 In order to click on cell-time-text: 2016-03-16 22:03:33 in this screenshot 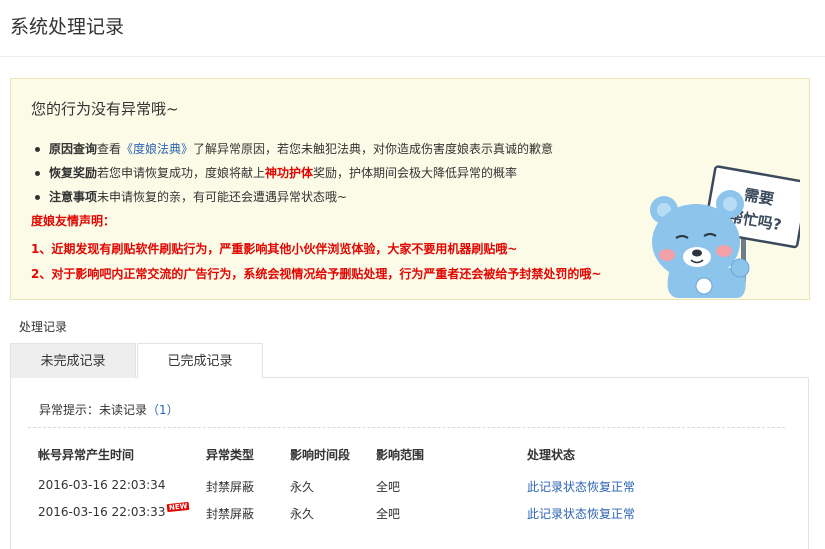, I will do `click(102, 512)`.